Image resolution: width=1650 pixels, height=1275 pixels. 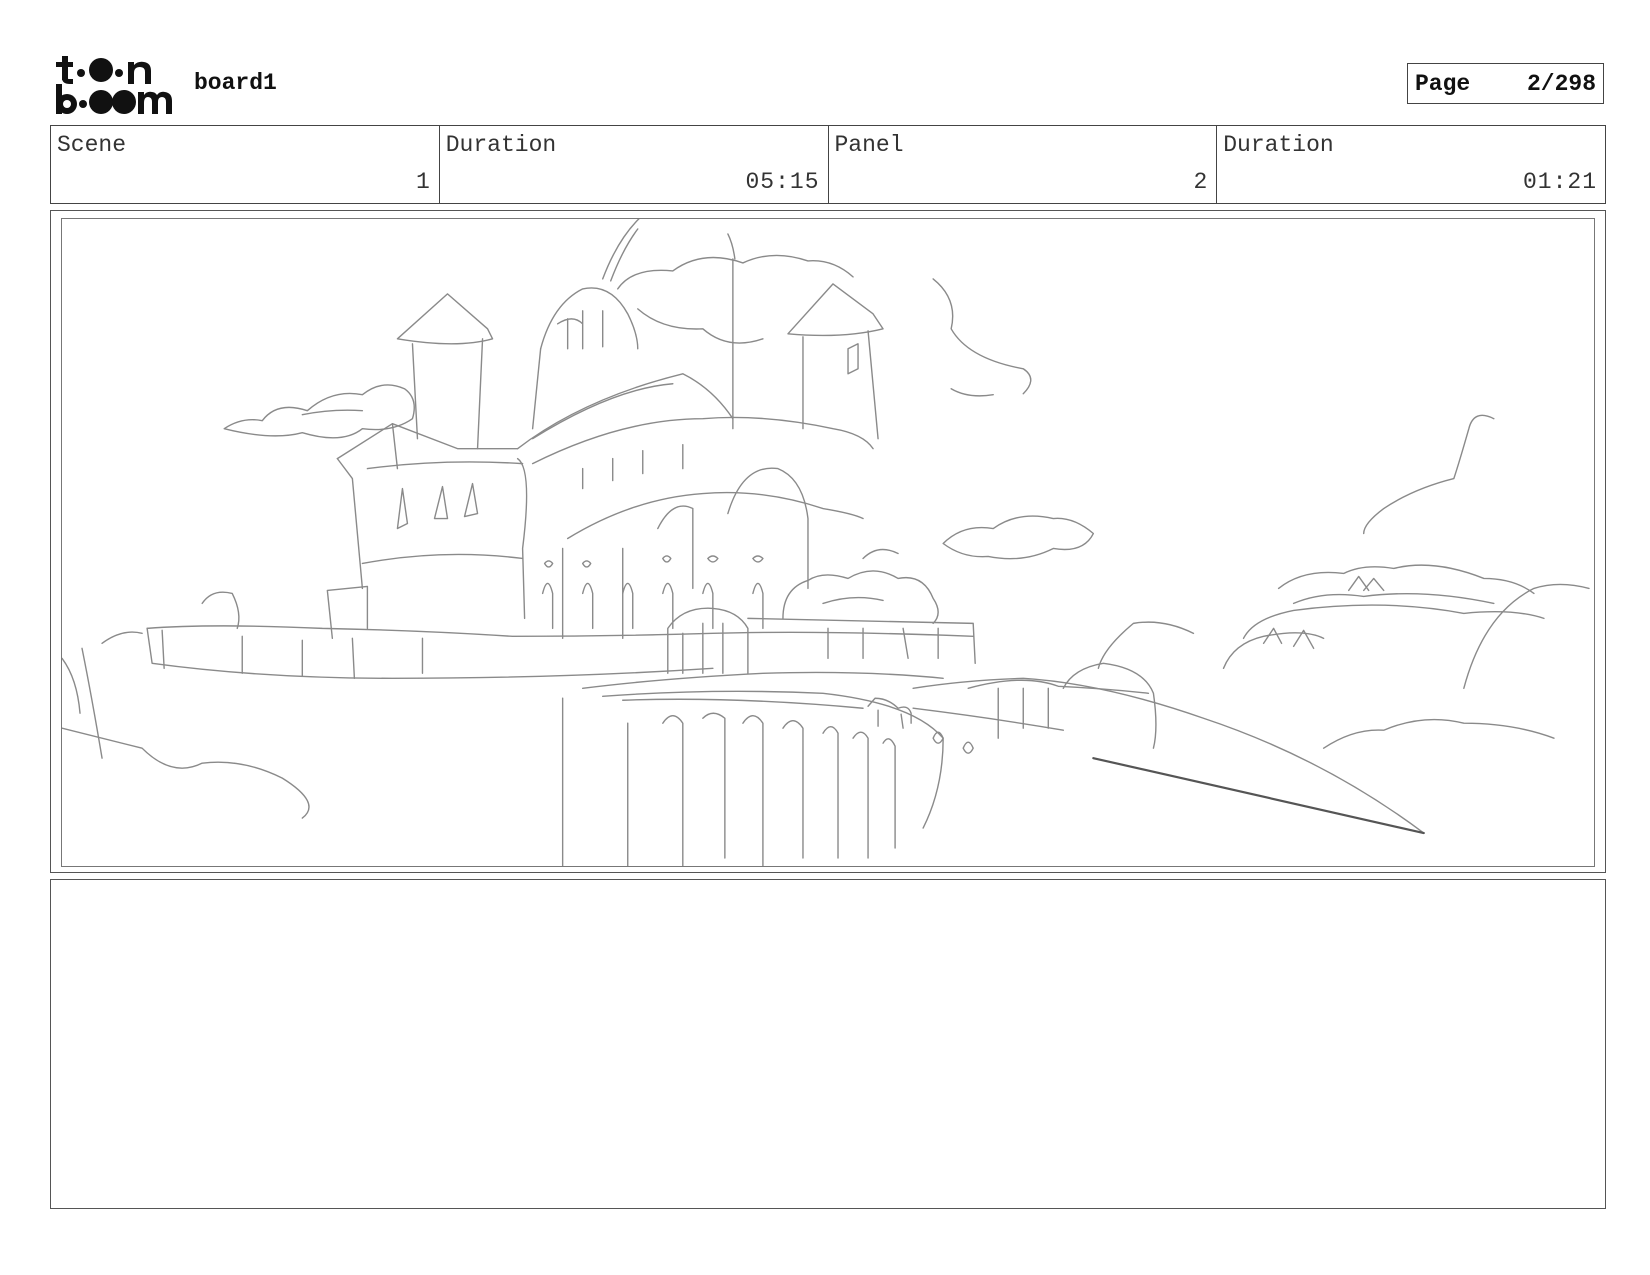 I want to click on panel-duration-value: 01:21, so click(x=1559, y=182).